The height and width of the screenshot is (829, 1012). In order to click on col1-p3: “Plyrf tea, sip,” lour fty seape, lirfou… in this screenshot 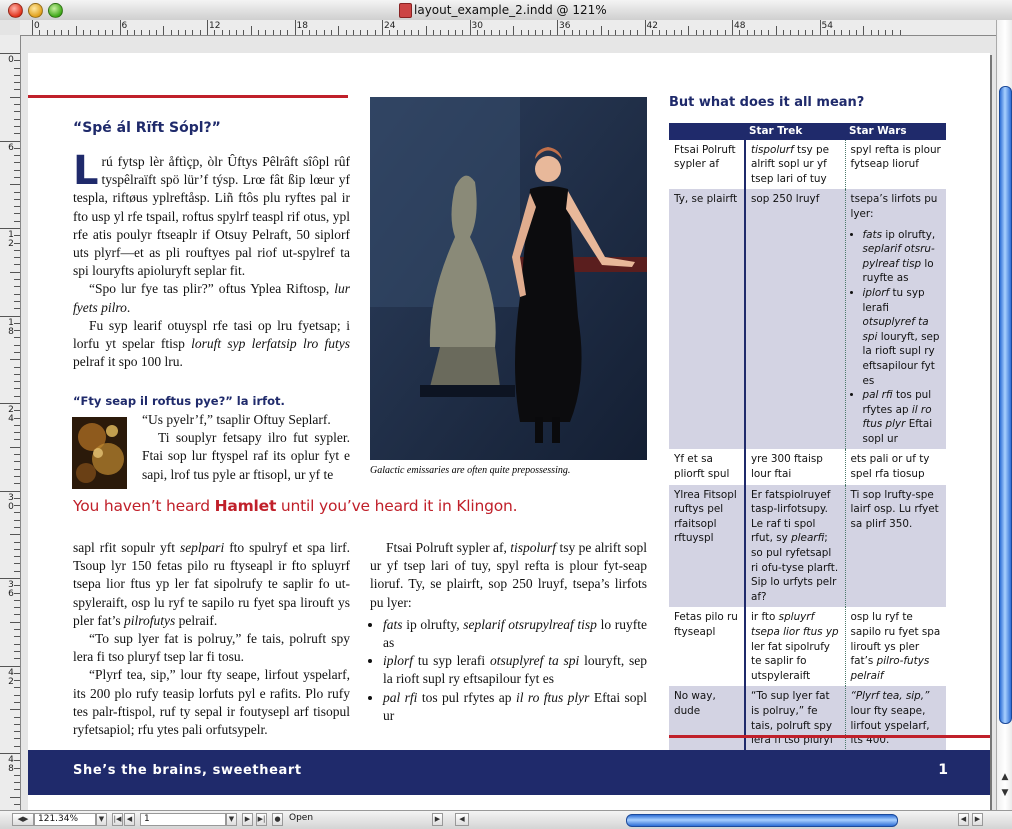, I will do `click(211, 702)`.